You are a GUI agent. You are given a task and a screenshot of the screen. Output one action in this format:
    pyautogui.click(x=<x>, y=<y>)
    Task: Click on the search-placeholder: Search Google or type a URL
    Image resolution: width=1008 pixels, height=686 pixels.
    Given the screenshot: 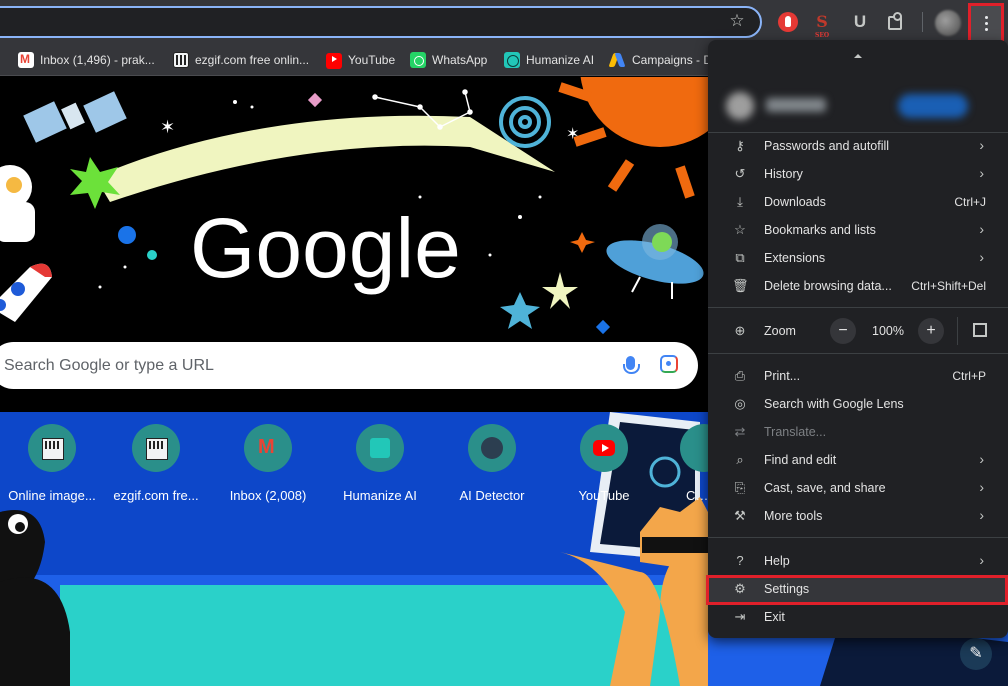 What is the action you would take?
    pyautogui.click(x=109, y=365)
    